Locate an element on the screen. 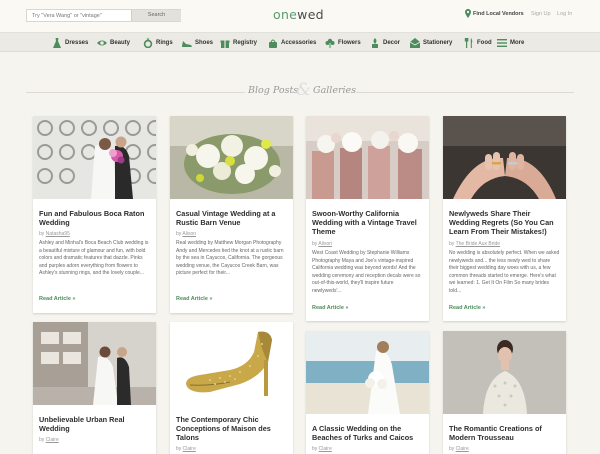  nav-label: Accessories is located at coordinates (299, 43).